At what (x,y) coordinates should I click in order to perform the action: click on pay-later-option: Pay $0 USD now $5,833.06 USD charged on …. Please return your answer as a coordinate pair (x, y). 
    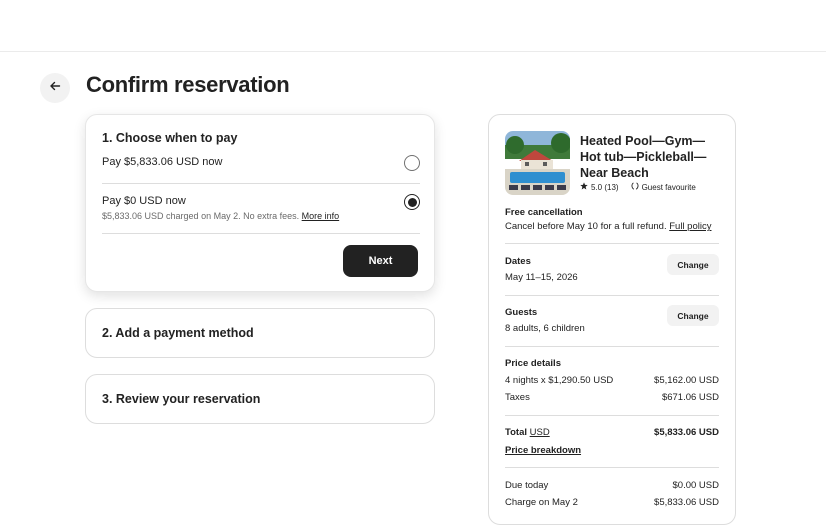
    Looking at the image, I should click on (261, 214).